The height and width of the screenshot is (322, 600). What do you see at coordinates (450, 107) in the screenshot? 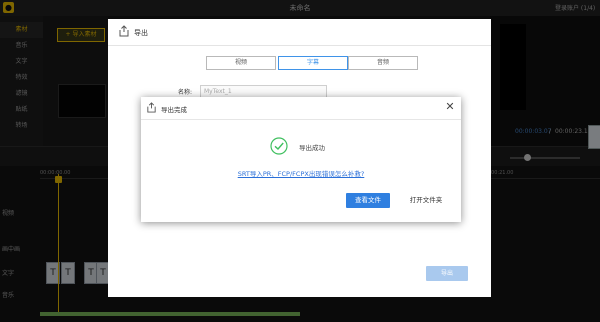
I see `close-icon: ✕` at bounding box center [450, 107].